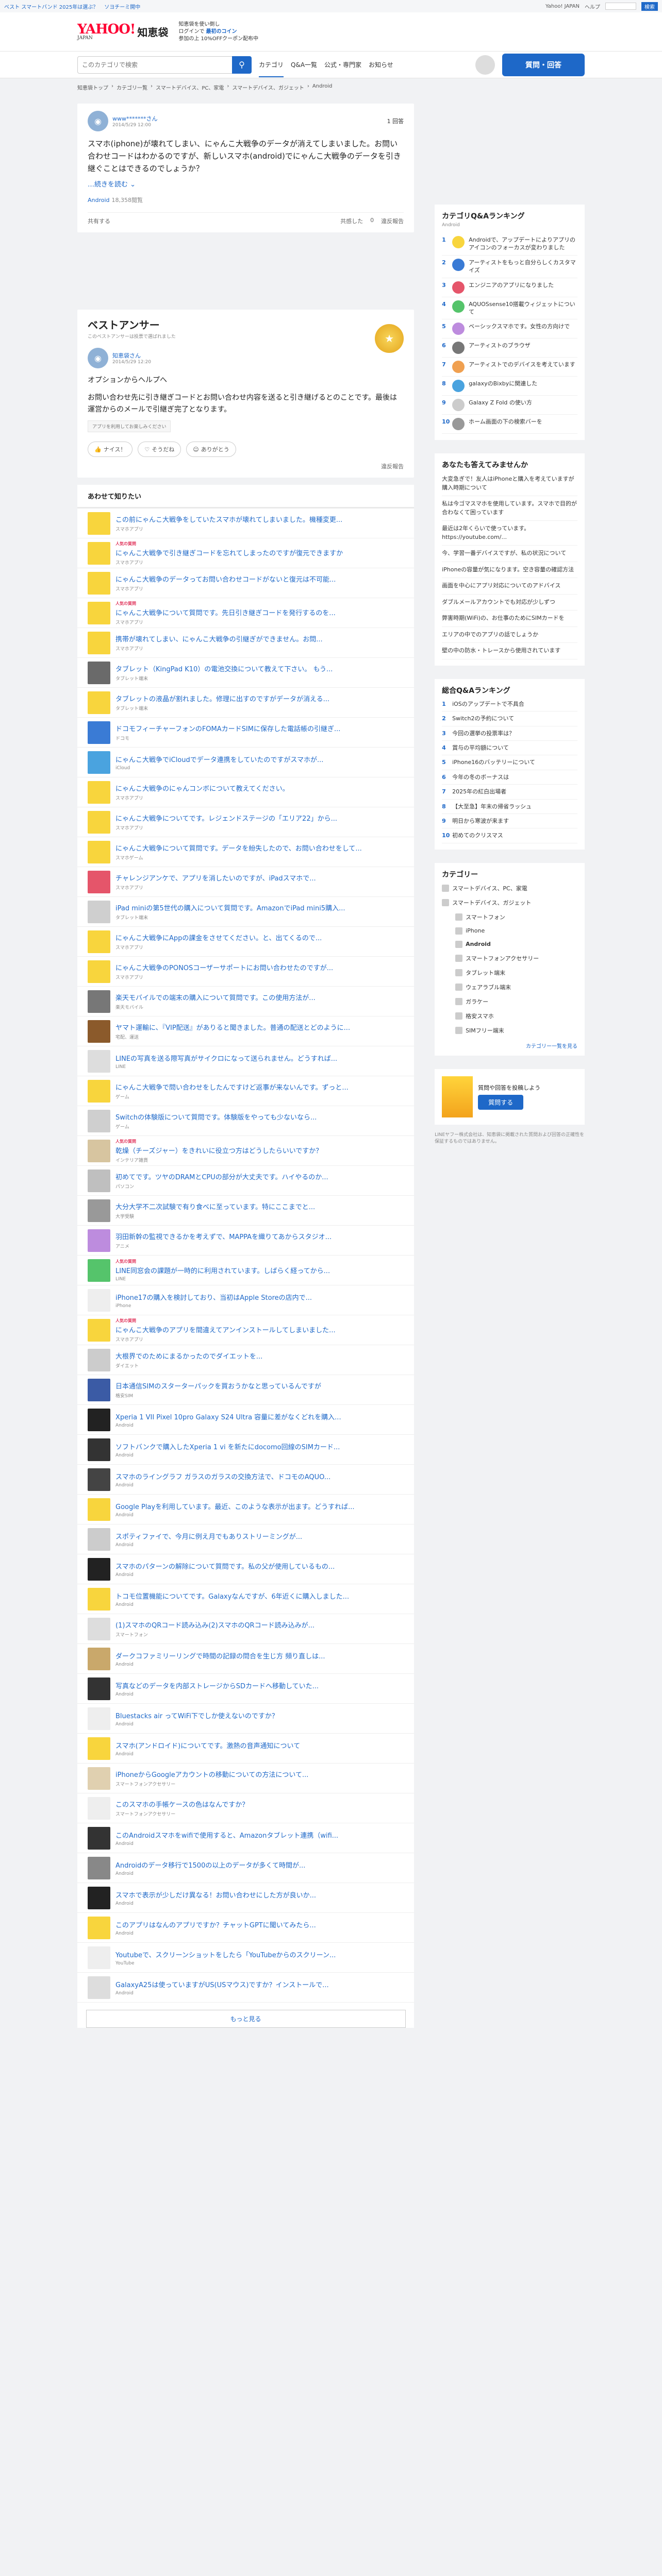  I want to click on see-more-button: もっと見る, so click(246, 2019).